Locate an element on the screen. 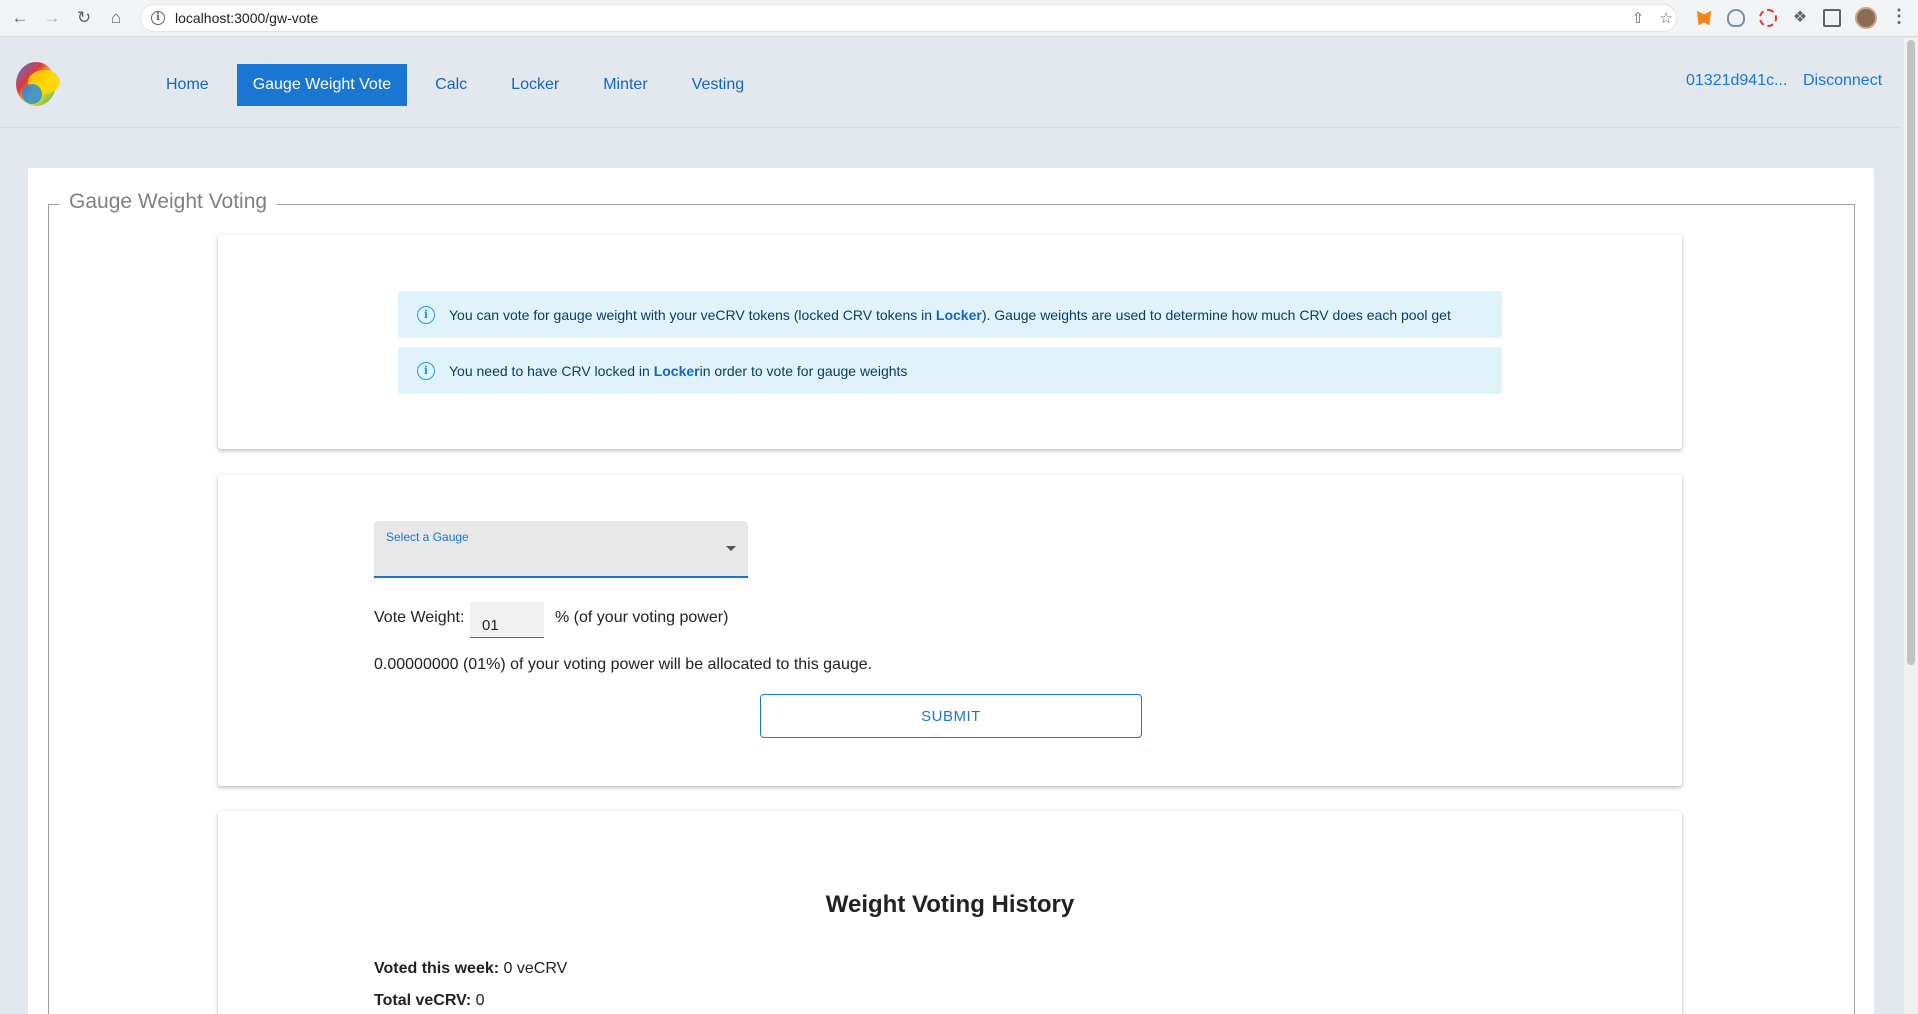 This screenshot has height=1014, width=1918. submit-button: SUBMIT is located at coordinates (951, 716).